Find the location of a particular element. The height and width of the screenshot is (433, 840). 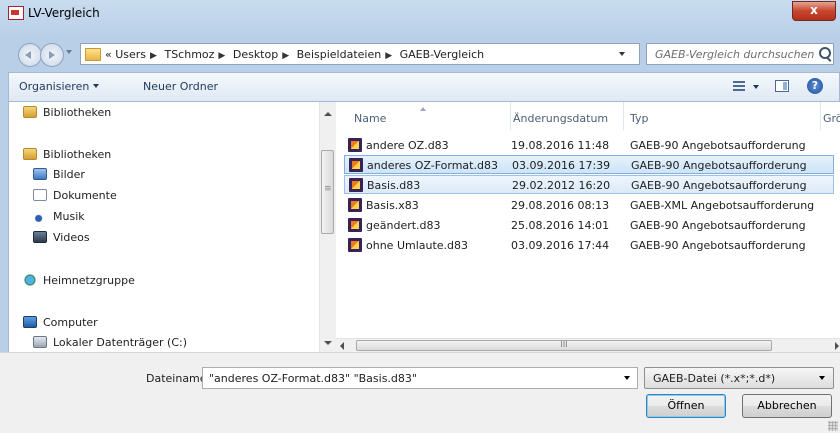

folder-icon is located at coordinates (93, 54).